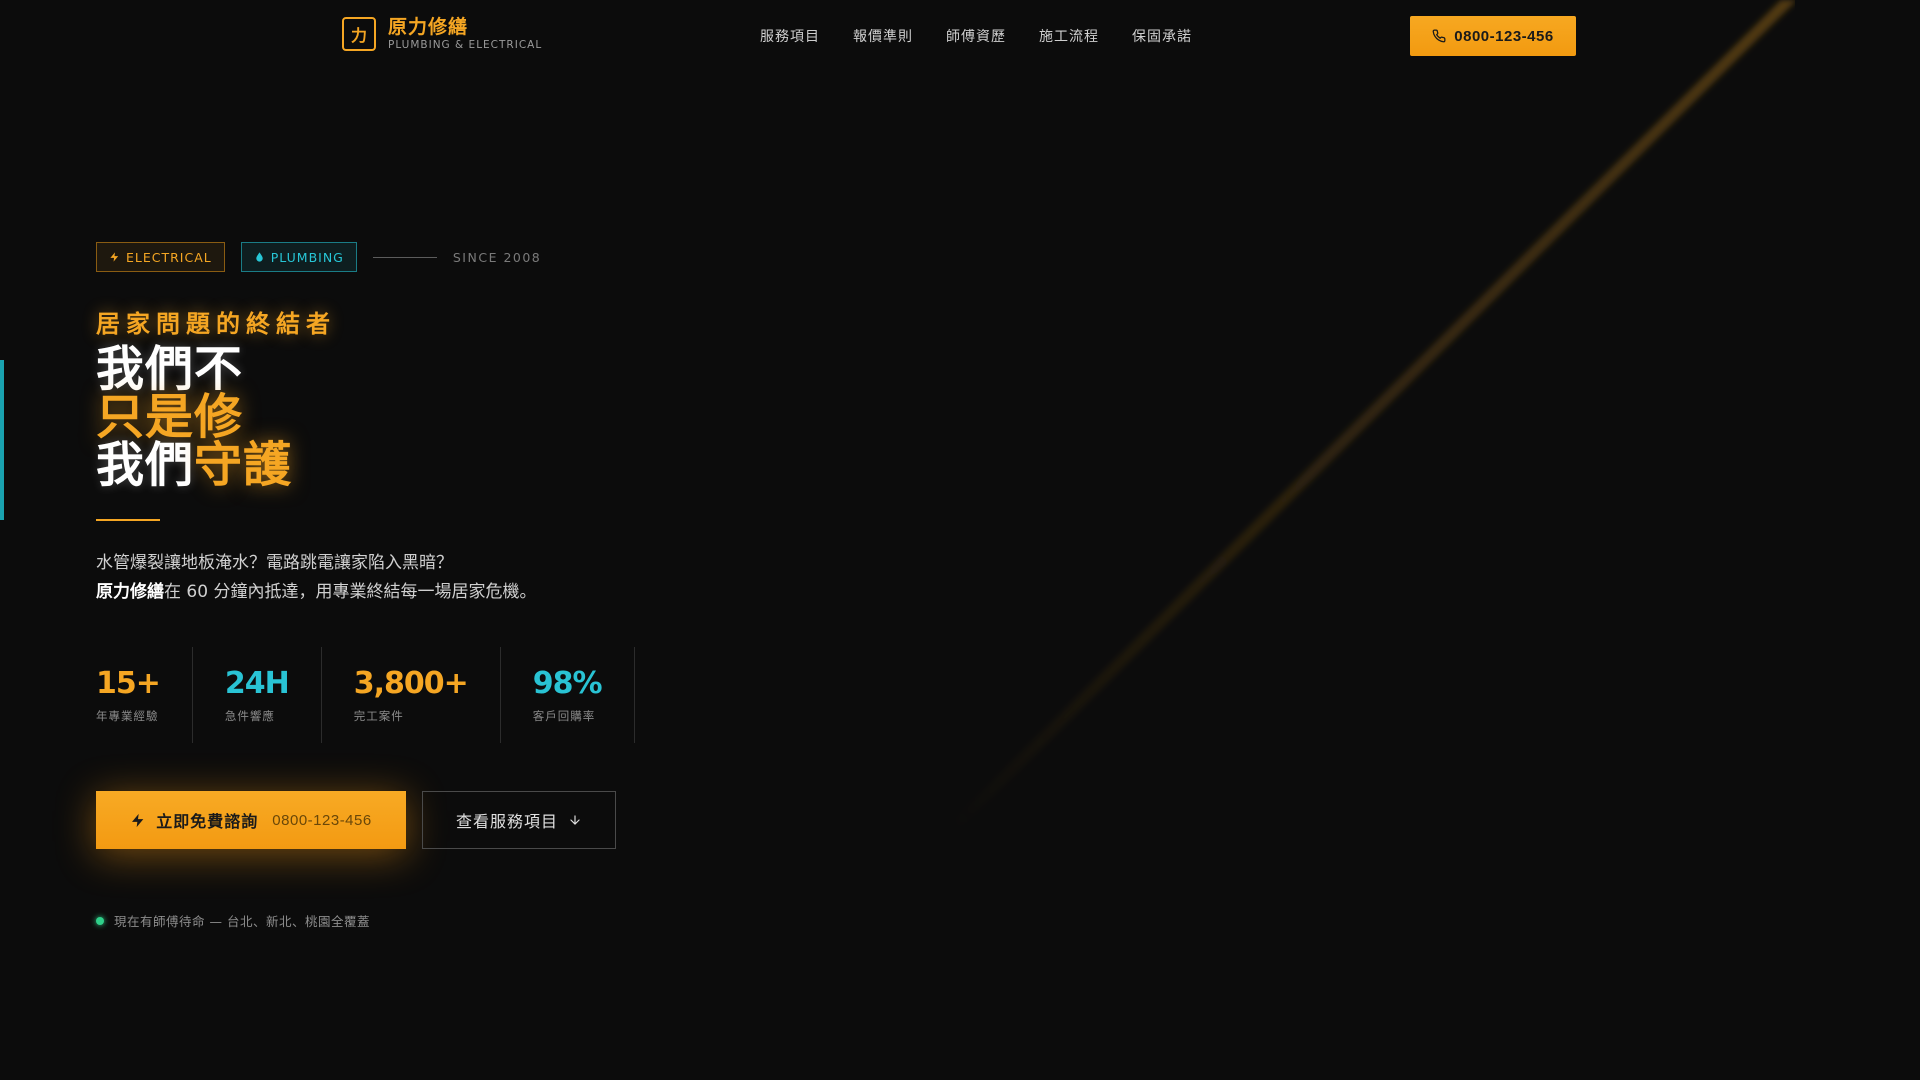  I want to click on free-consult-phone: 0800-123-456, so click(322, 820).